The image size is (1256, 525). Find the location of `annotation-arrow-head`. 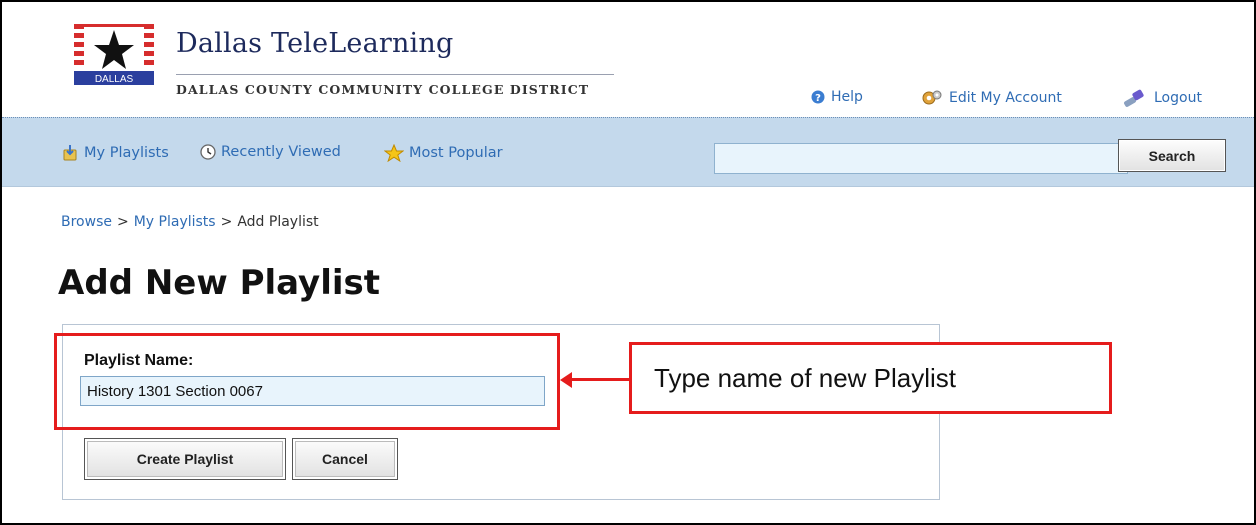

annotation-arrow-head is located at coordinates (566, 380).